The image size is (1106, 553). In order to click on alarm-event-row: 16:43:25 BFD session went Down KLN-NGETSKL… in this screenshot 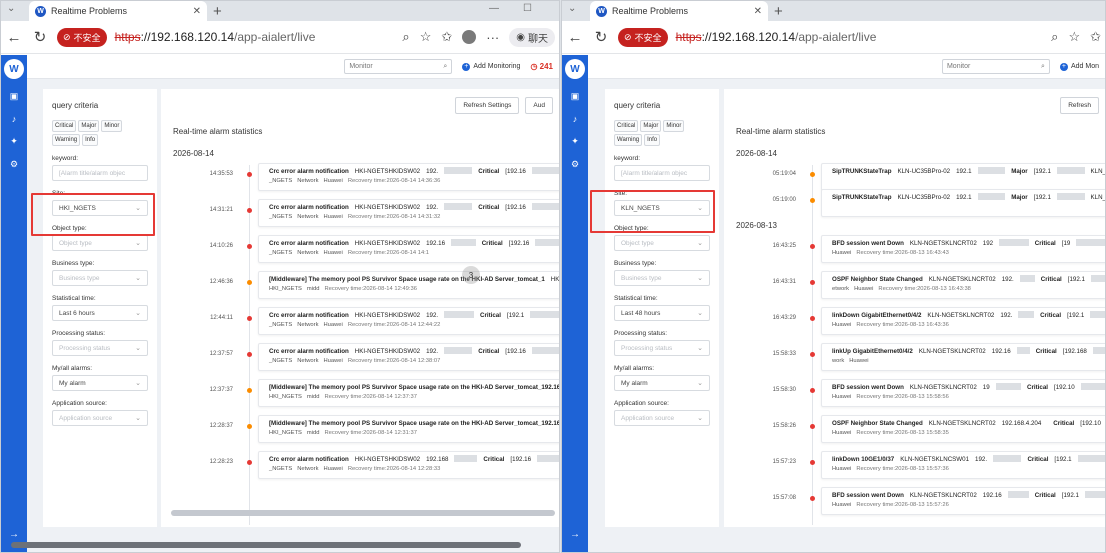, I will do `click(914, 249)`.